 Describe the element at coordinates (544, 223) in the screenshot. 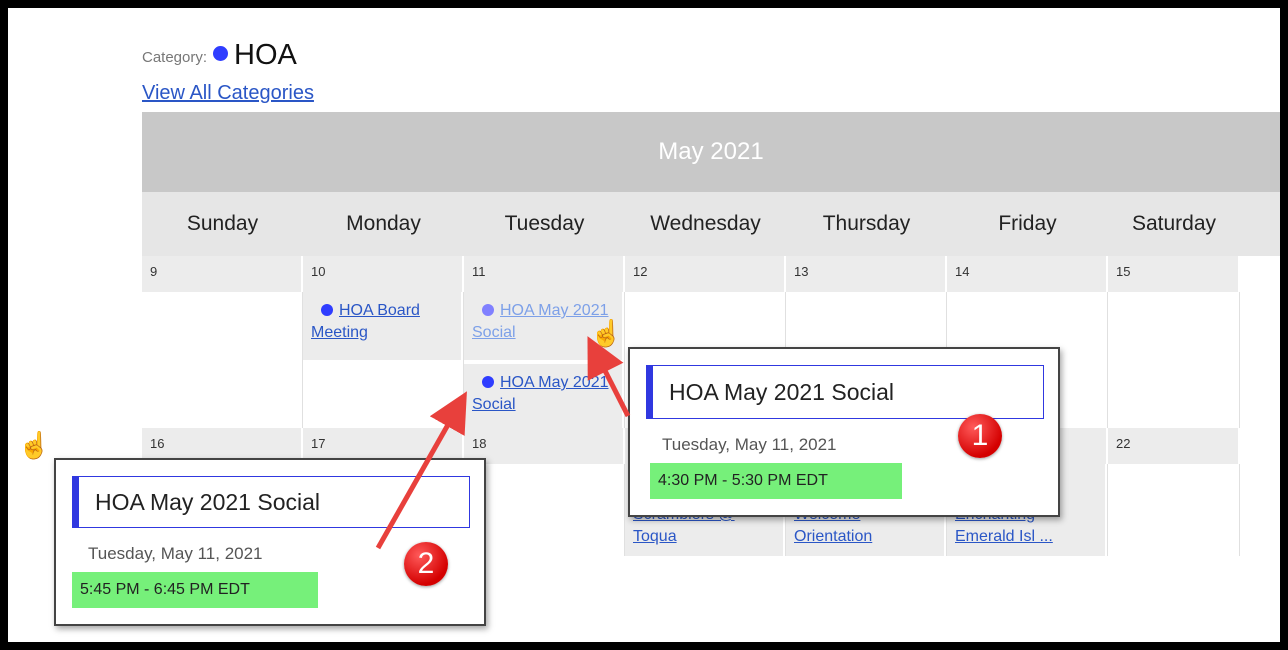

I see `weekday-tuesday: Tuesday` at that location.